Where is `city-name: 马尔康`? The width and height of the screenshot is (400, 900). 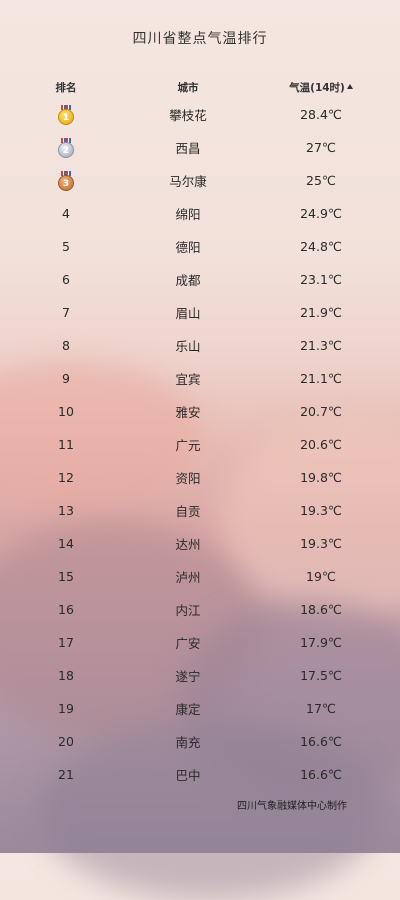 city-name: 马尔康 is located at coordinates (188, 181).